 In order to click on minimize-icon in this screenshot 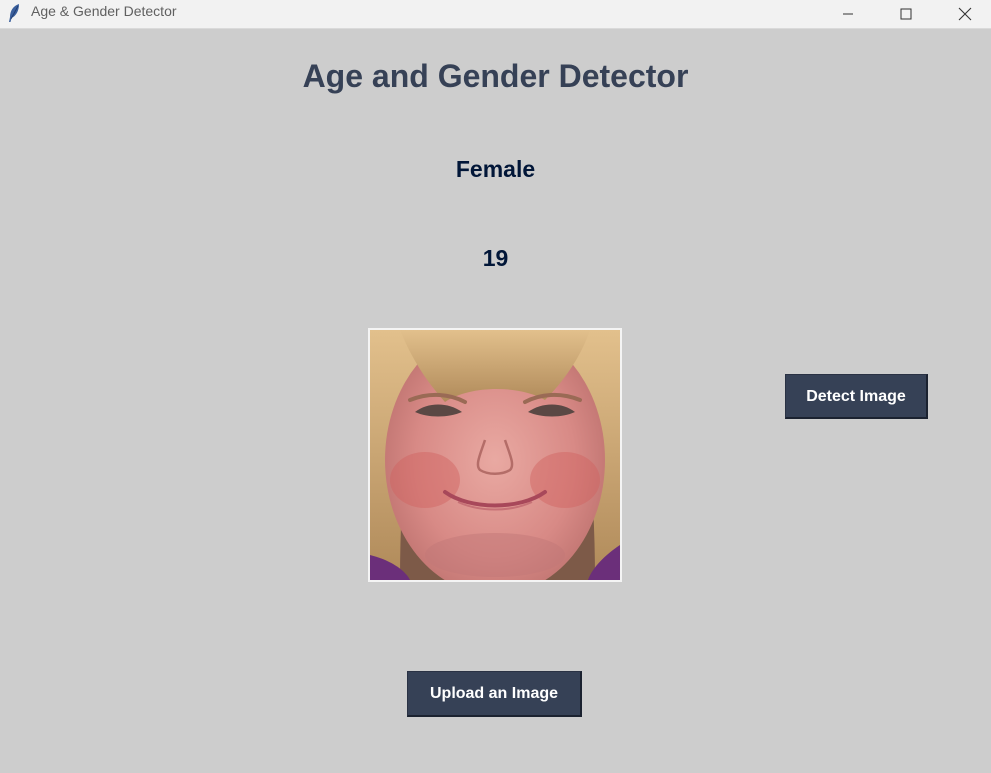, I will do `click(848, 14)`.